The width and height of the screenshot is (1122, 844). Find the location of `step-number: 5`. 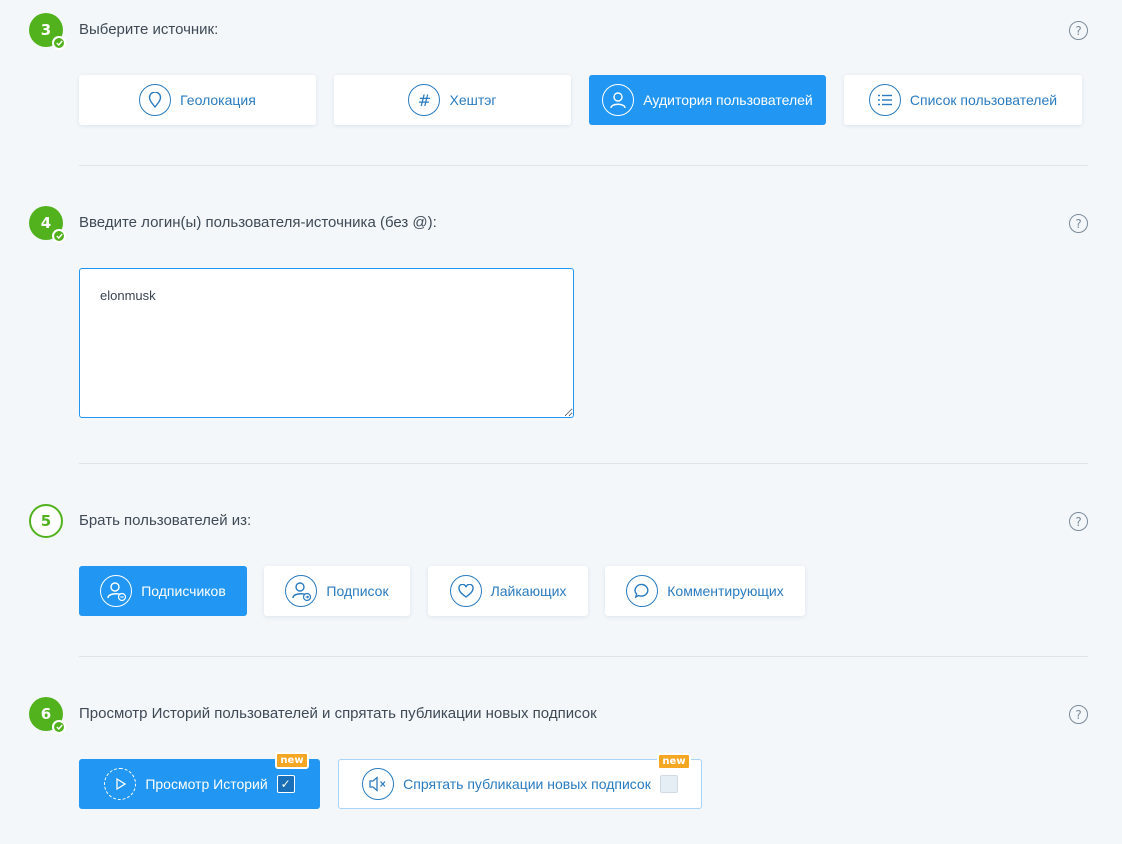

step-number: 5 is located at coordinates (46, 521).